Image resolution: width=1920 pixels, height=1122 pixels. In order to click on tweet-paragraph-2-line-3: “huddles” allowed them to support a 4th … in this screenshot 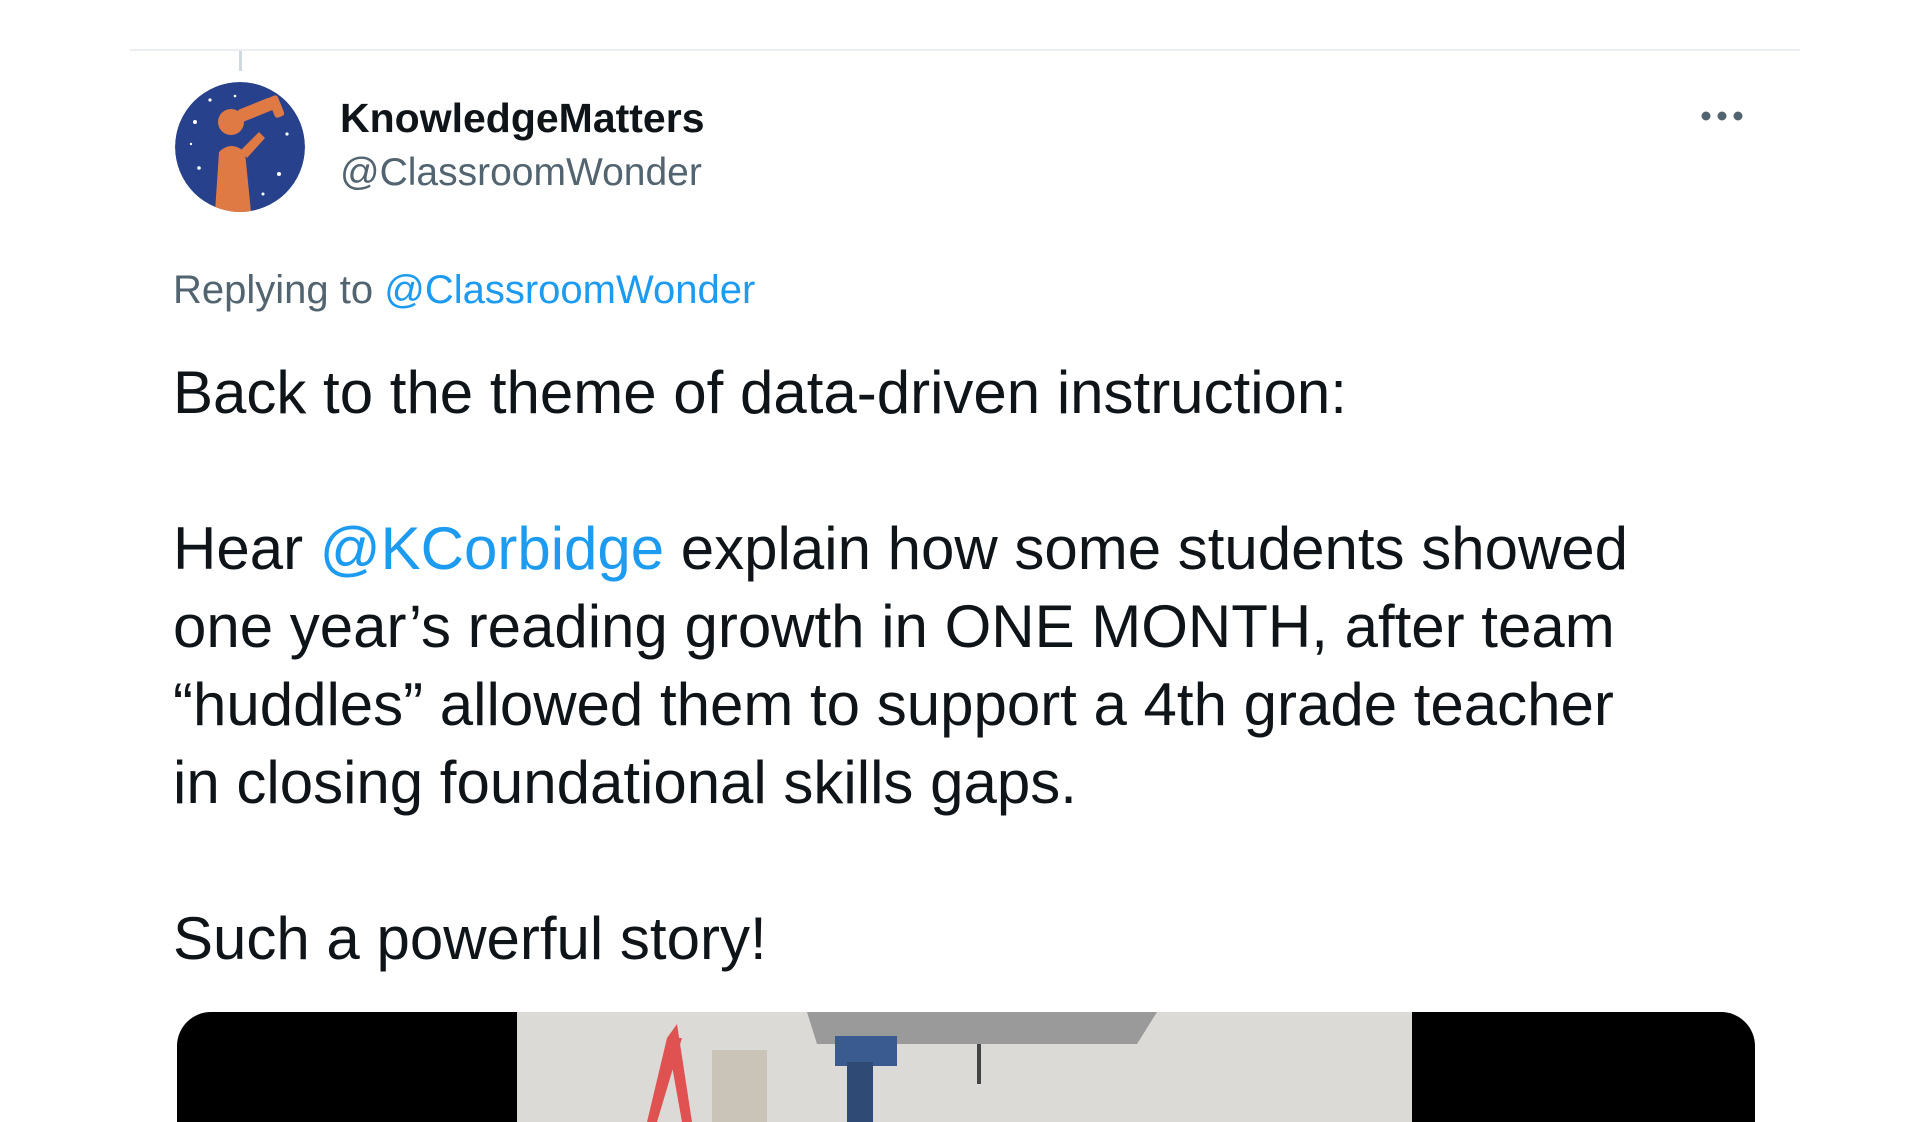, I will do `click(893, 704)`.